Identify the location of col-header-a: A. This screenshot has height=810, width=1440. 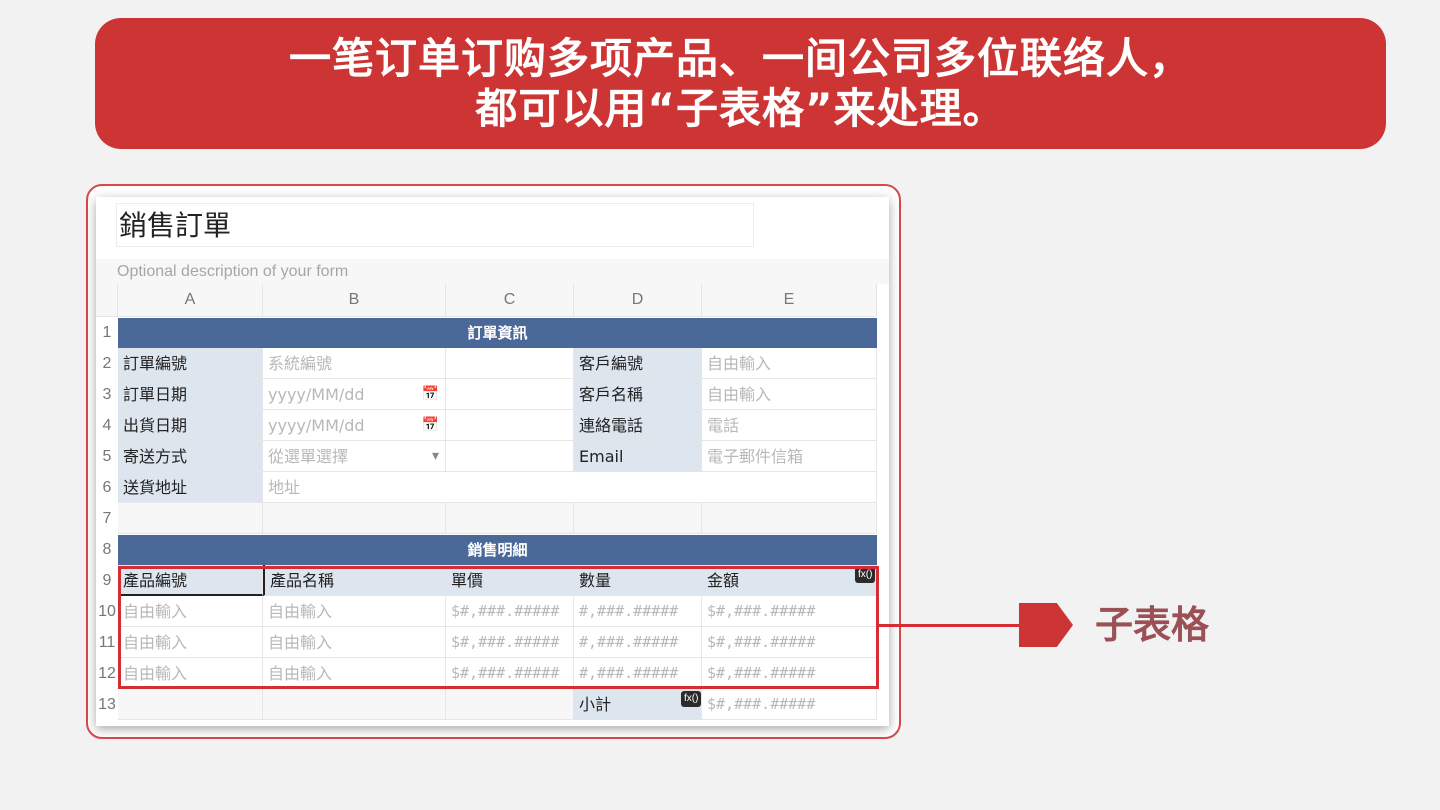
(190, 300).